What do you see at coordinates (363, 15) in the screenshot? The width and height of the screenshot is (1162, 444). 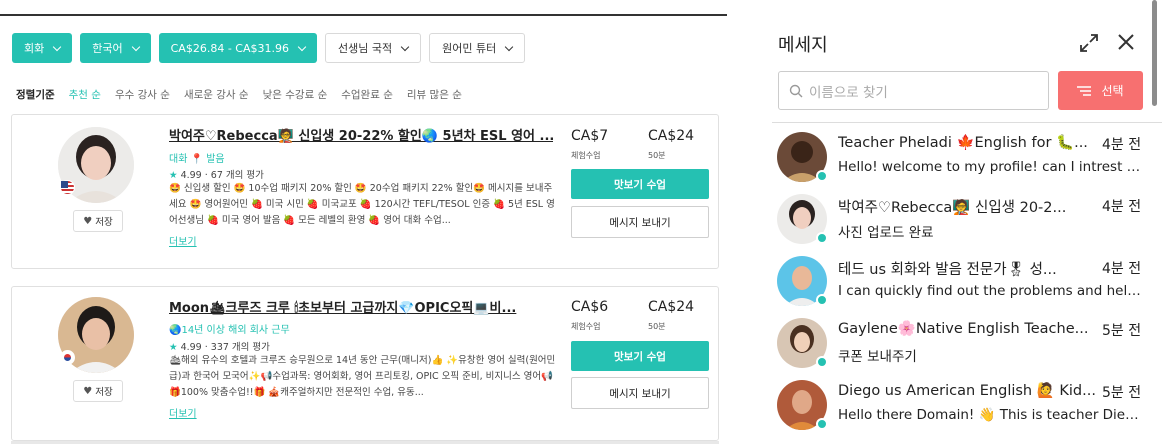 I see `top-divider` at bounding box center [363, 15].